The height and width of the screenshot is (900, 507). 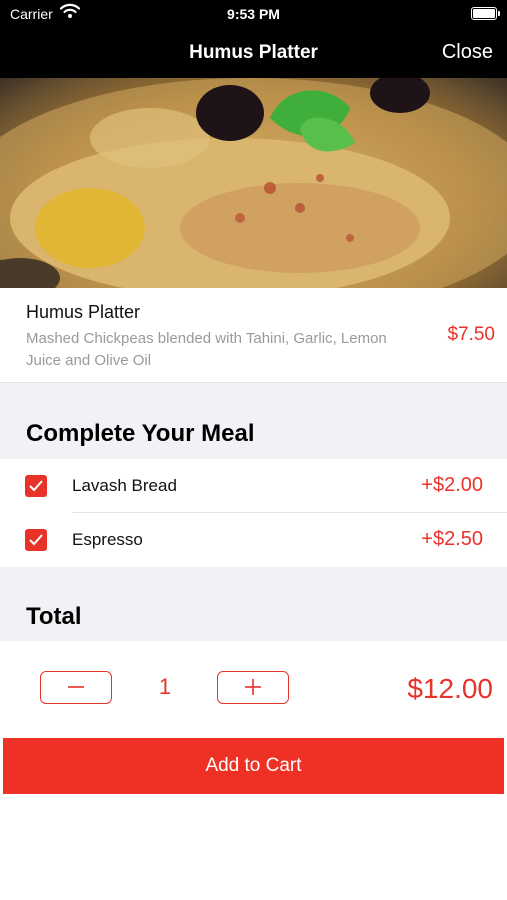 What do you see at coordinates (467, 52) in the screenshot?
I see `close-button: Close` at bounding box center [467, 52].